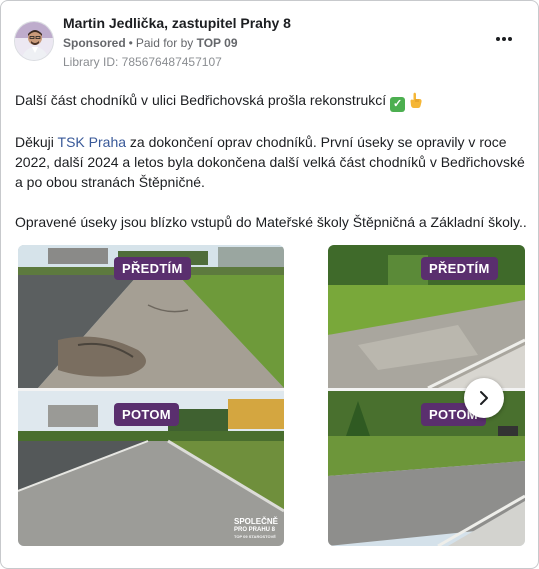  What do you see at coordinates (416, 100) in the screenshot?
I see `pointing-hand-icon` at bounding box center [416, 100].